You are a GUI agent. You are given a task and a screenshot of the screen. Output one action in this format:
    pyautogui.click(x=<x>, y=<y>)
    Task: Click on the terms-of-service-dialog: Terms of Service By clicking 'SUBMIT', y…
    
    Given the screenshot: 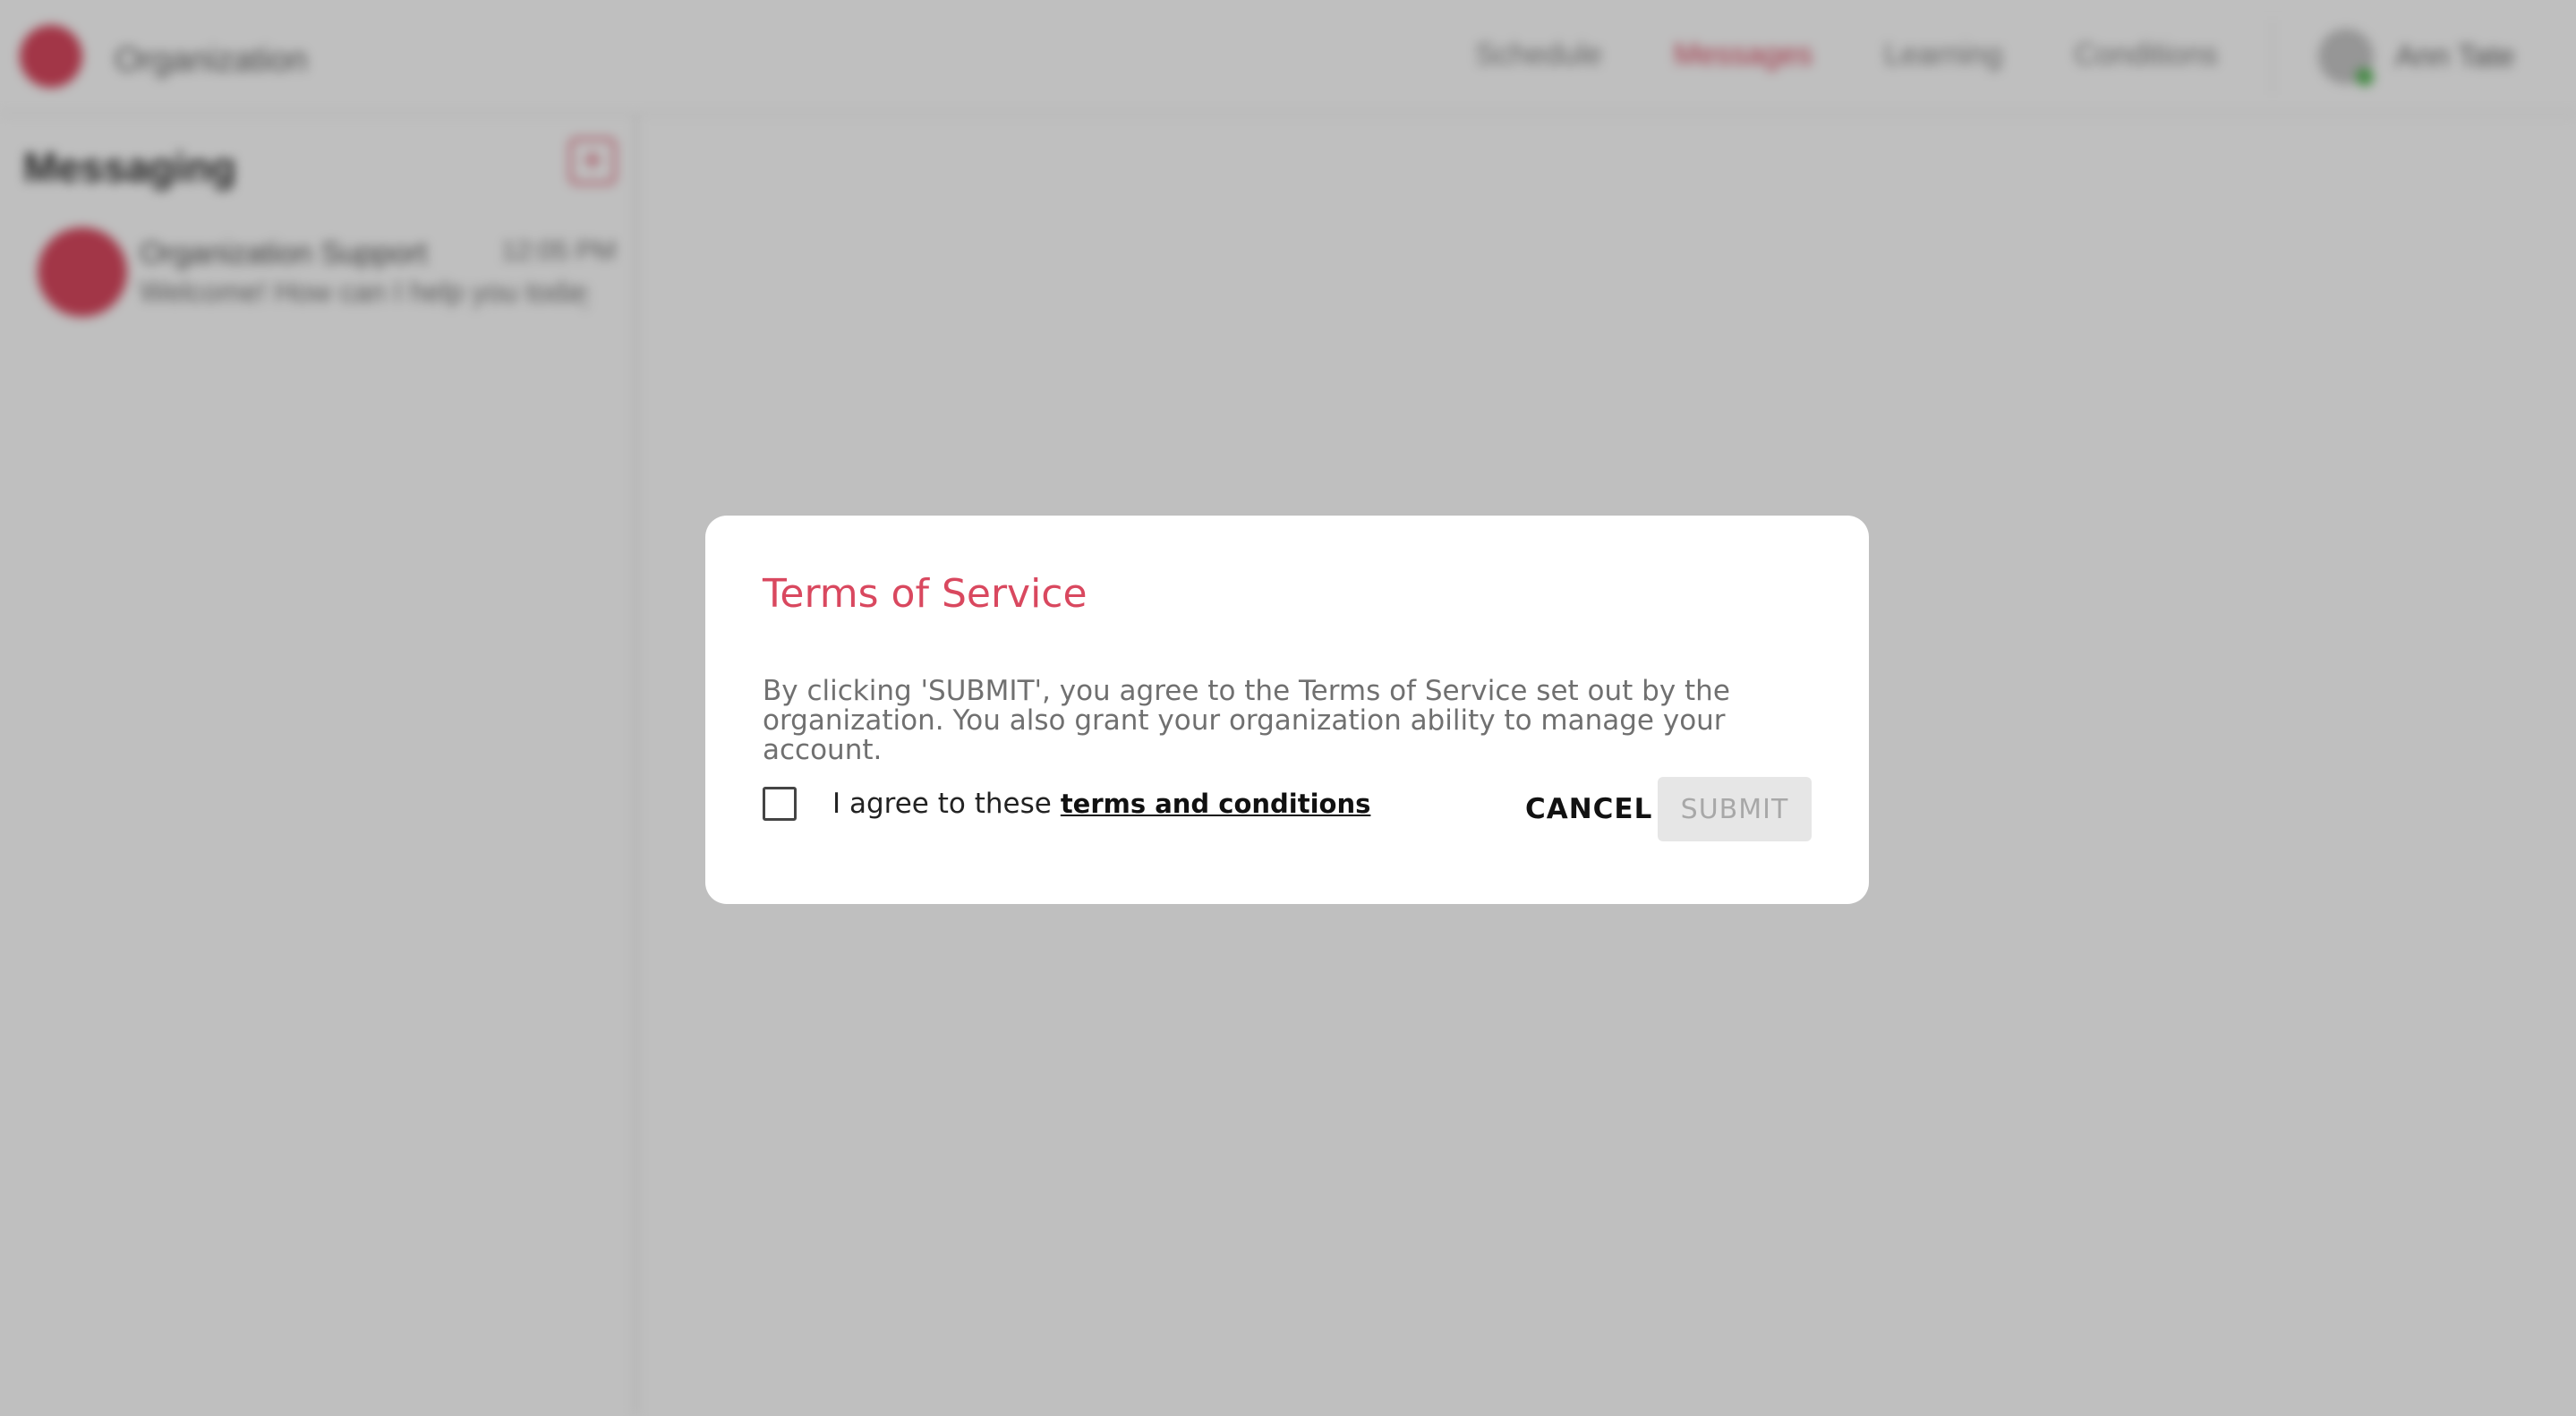 What is the action you would take?
    pyautogui.click(x=1287, y=710)
    